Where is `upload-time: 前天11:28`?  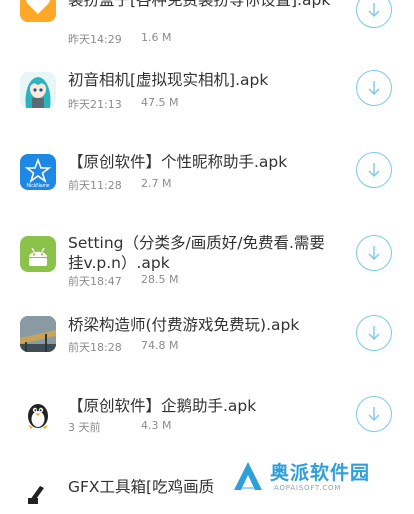 upload-time: 前天11:28 is located at coordinates (95, 185).